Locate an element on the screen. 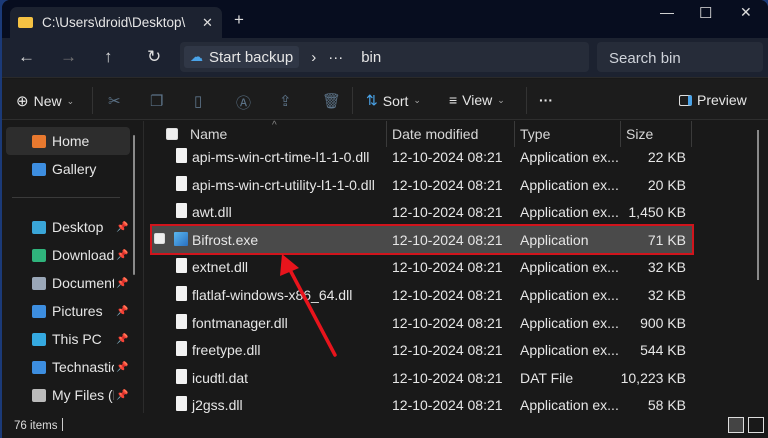 The image size is (768, 438). annotation-arrow is located at coordinates (308, 305).